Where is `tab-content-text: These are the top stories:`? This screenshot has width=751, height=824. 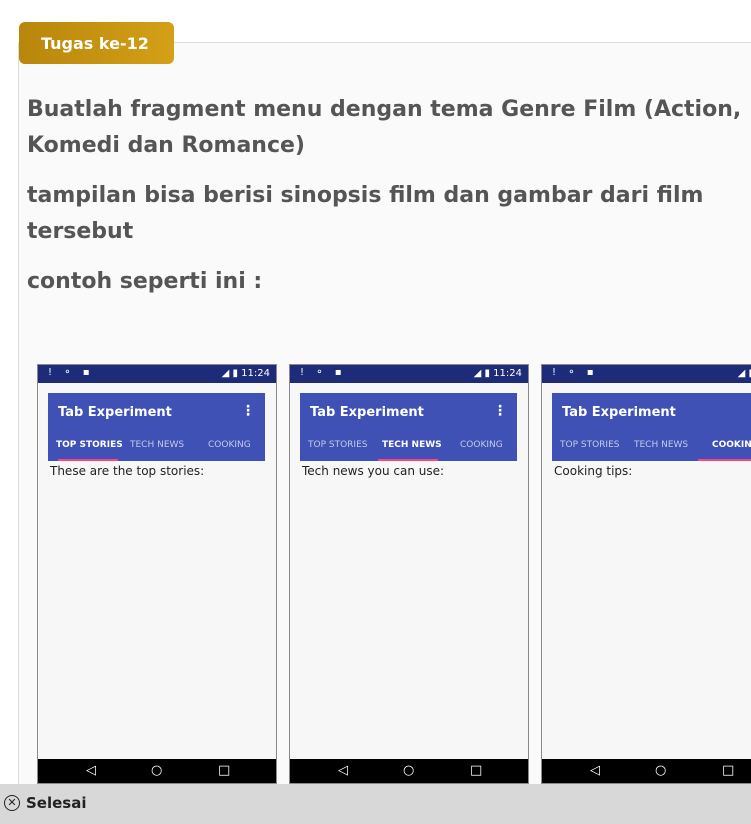 tab-content-text: These are the top stories: is located at coordinates (127, 471).